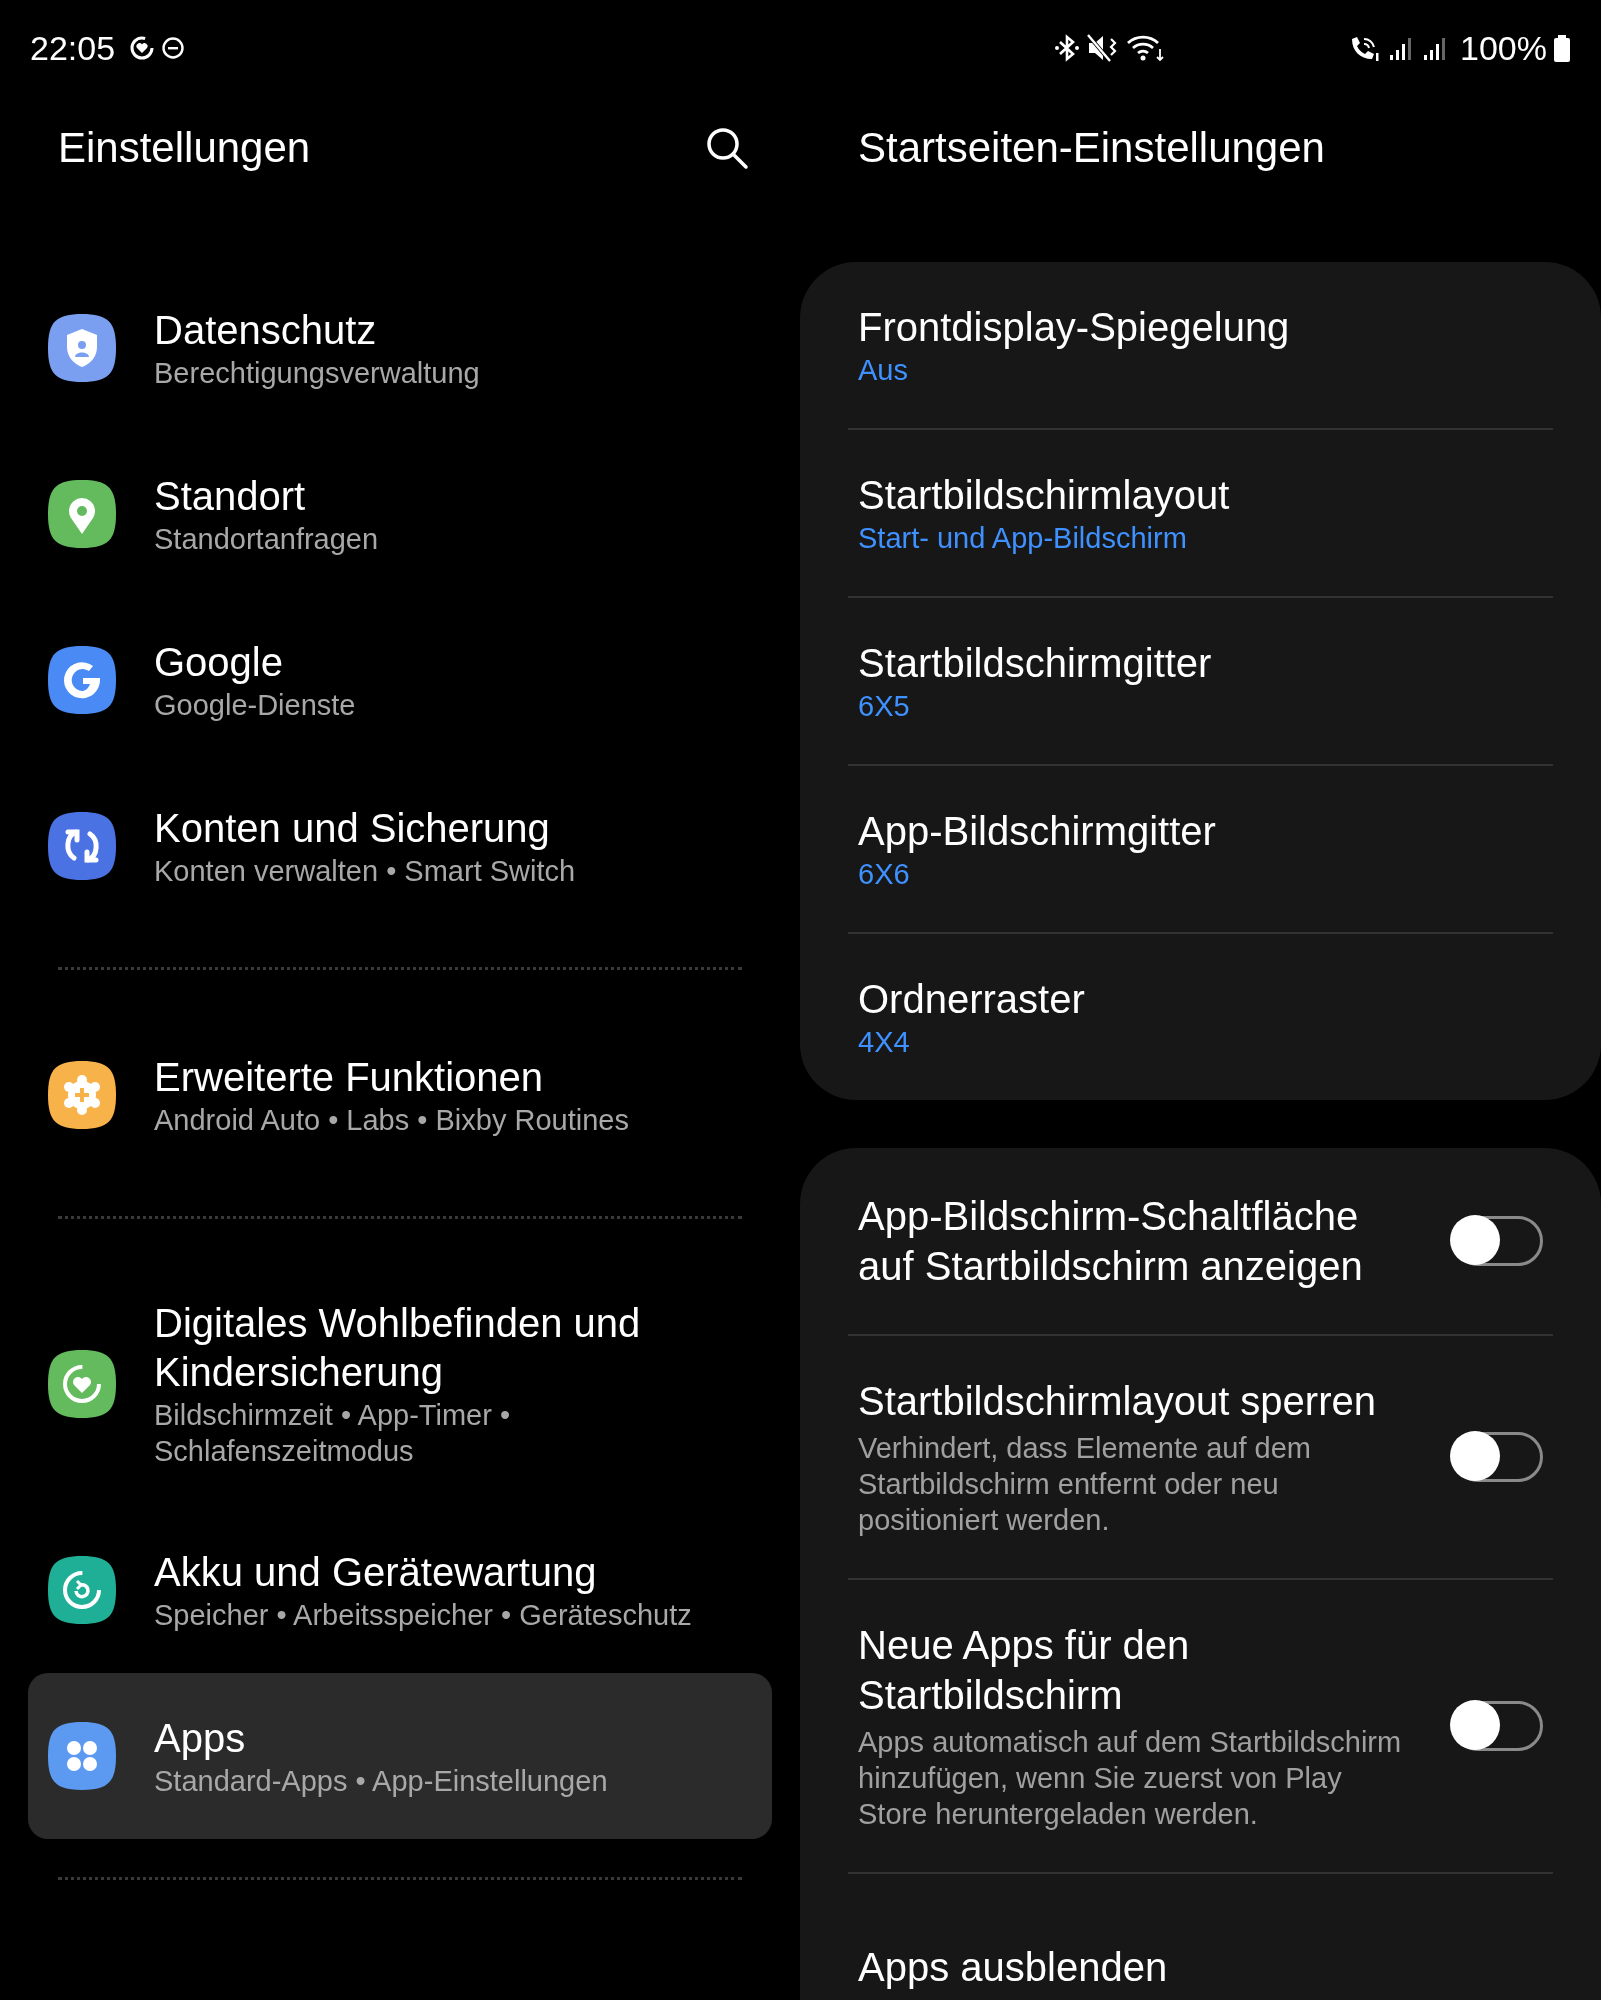  I want to click on item-subtitle: Google-Dienste, so click(255, 705).